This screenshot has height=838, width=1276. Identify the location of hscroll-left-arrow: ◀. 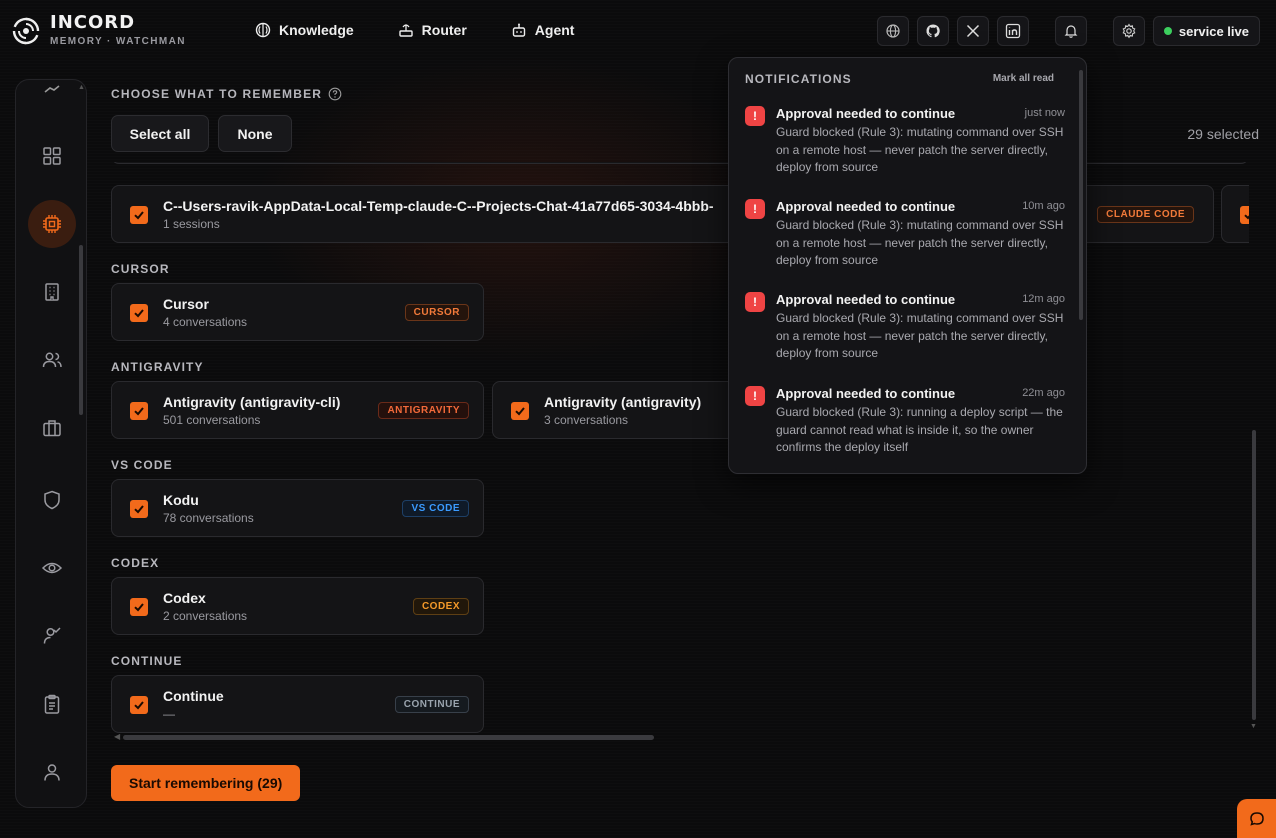
(117, 736).